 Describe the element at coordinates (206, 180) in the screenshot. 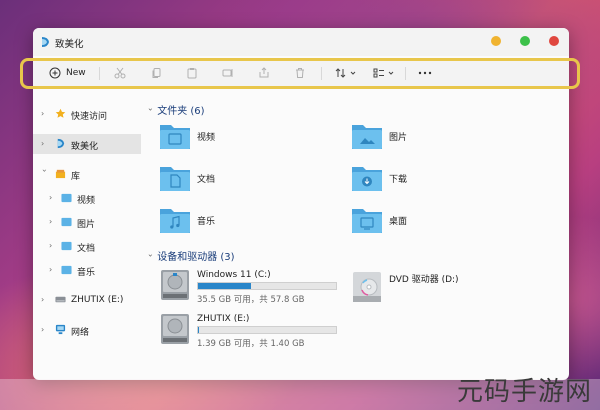

I see `folder-label: 文档` at that location.